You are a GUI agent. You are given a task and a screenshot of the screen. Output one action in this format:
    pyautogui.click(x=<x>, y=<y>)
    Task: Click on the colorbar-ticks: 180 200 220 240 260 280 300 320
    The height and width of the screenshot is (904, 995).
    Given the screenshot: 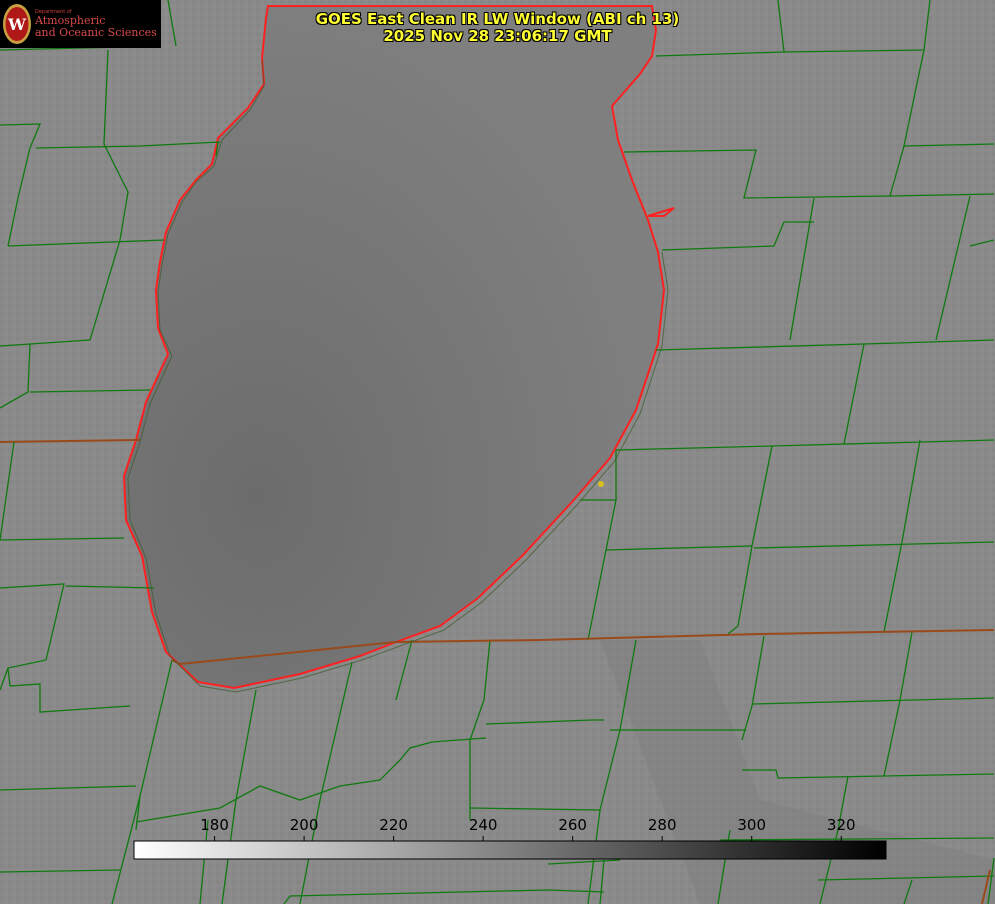 What is the action you would take?
    pyautogui.click(x=528, y=828)
    